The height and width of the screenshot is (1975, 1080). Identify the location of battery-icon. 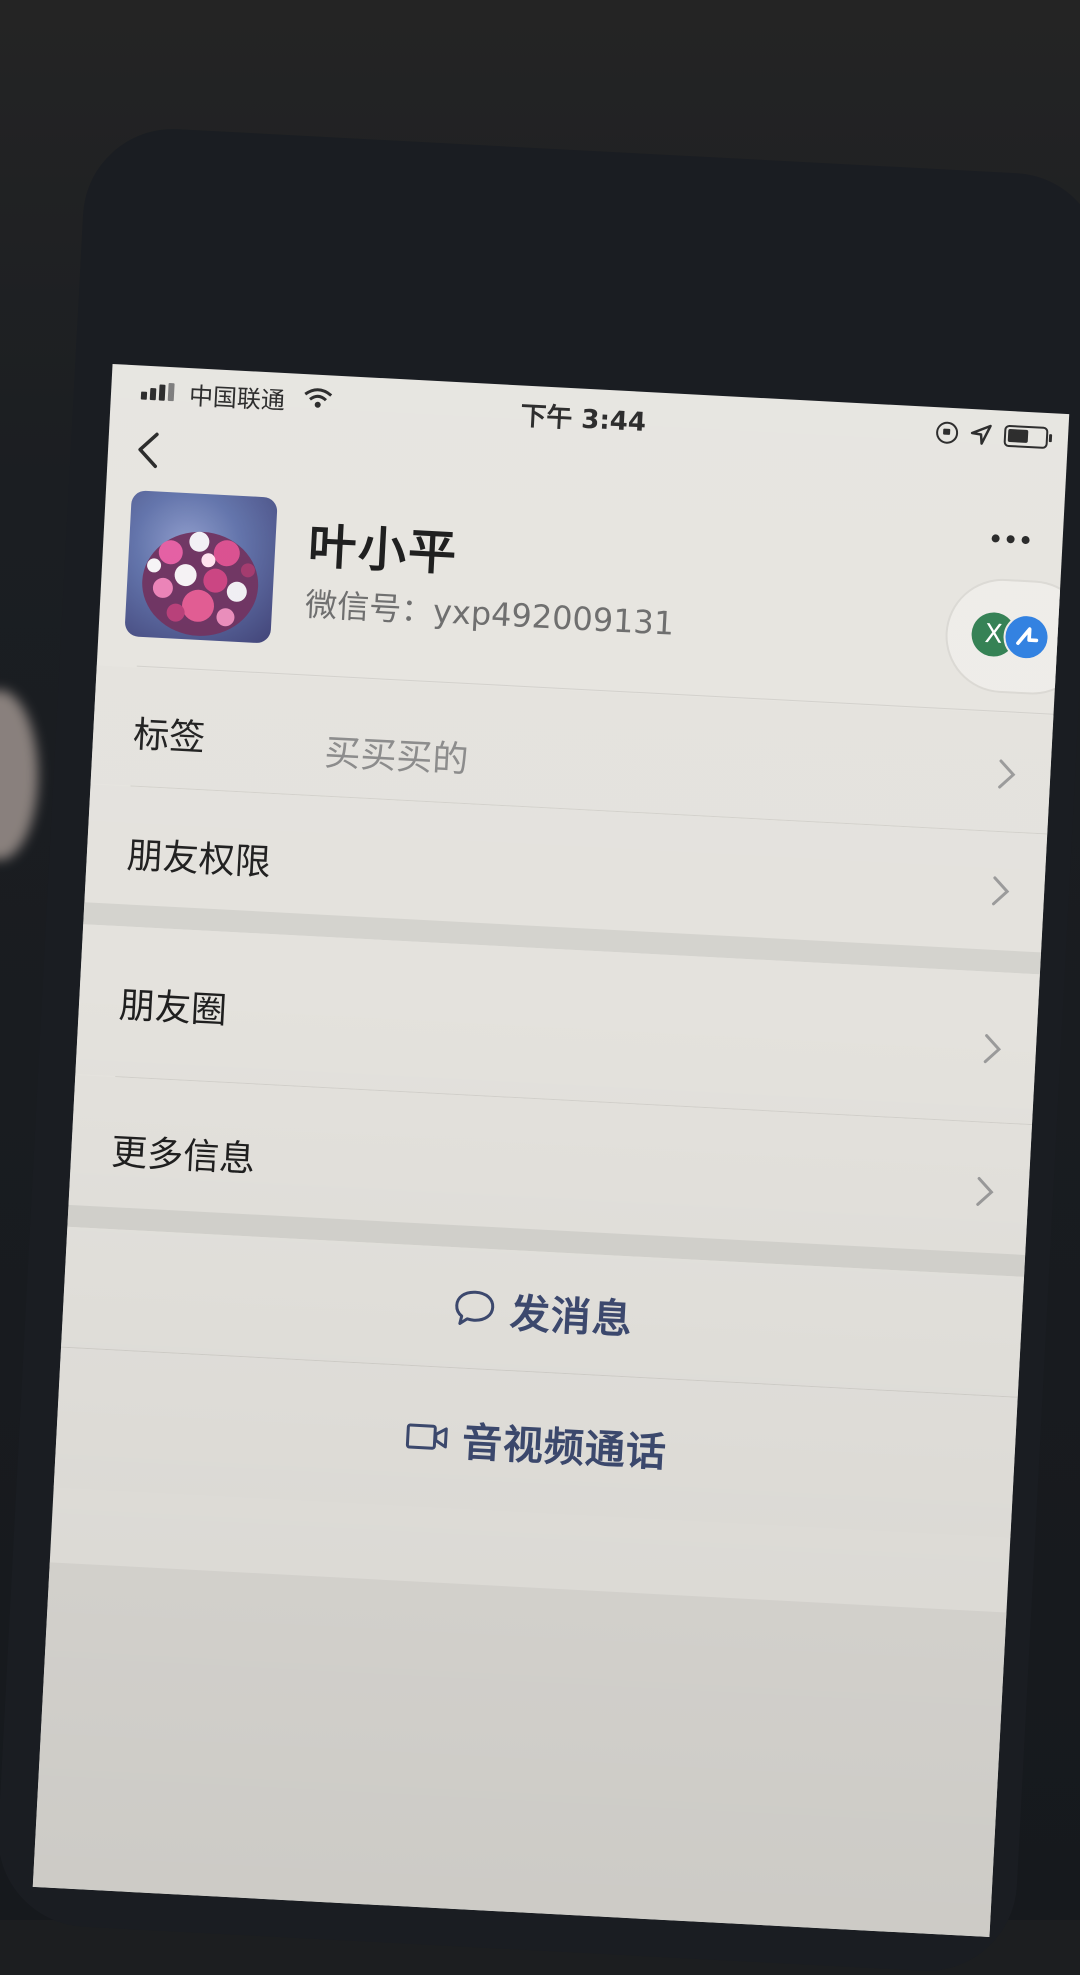
(1026, 437).